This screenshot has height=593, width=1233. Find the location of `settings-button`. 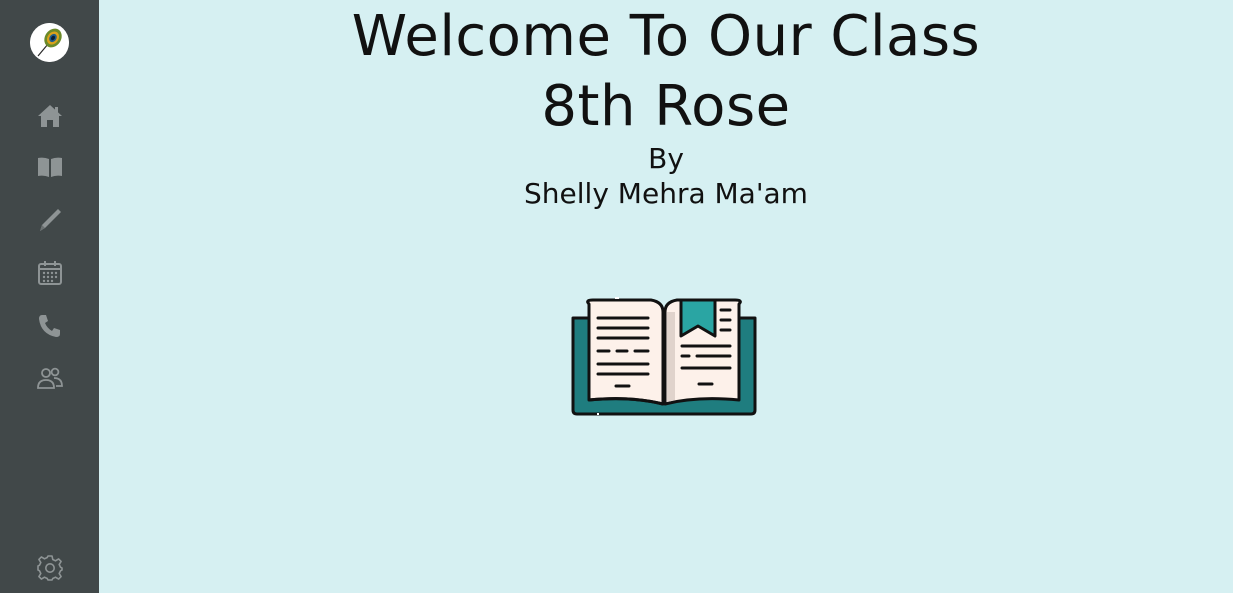

settings-button is located at coordinates (50, 568).